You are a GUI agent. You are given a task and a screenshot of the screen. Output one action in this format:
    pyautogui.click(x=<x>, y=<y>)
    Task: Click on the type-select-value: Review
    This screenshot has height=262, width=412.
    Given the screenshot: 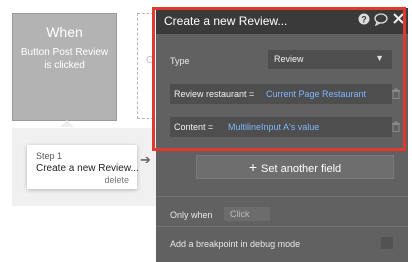 What is the action you would take?
    pyautogui.click(x=289, y=59)
    